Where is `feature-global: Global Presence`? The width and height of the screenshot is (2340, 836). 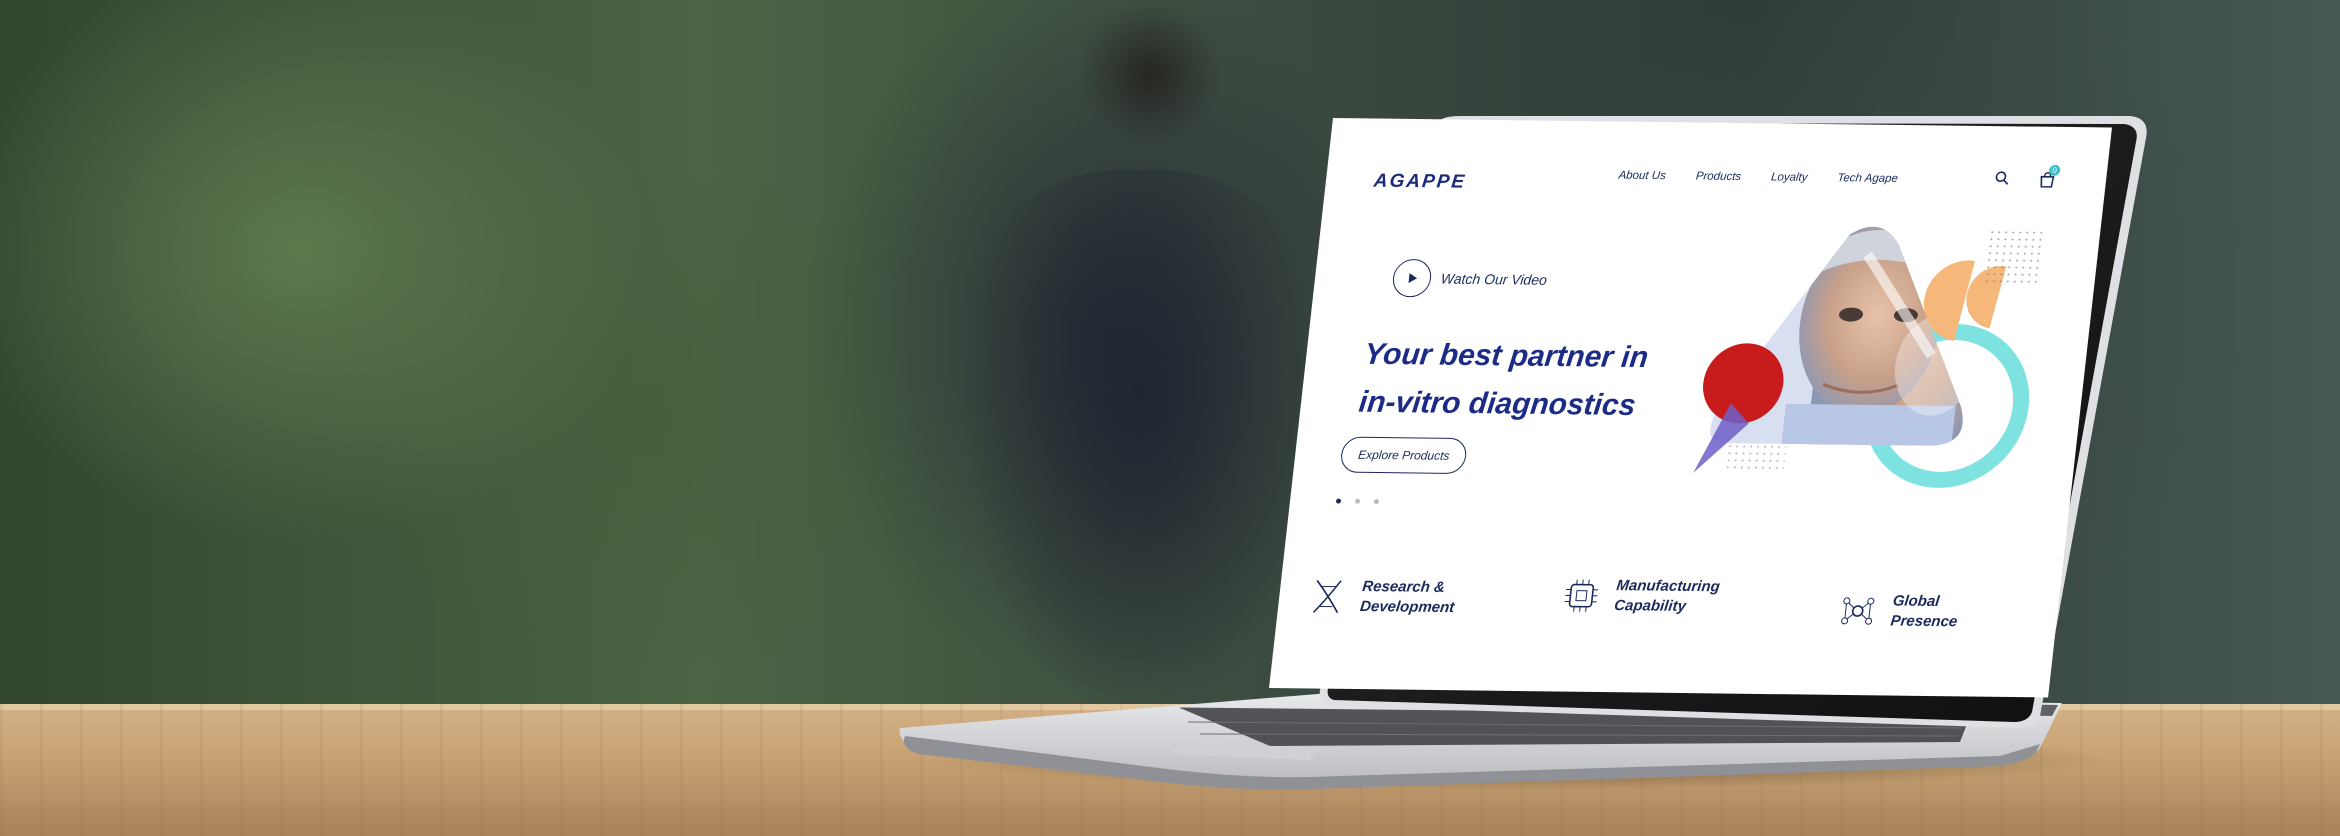 feature-global: Global Presence is located at coordinates (1897, 611).